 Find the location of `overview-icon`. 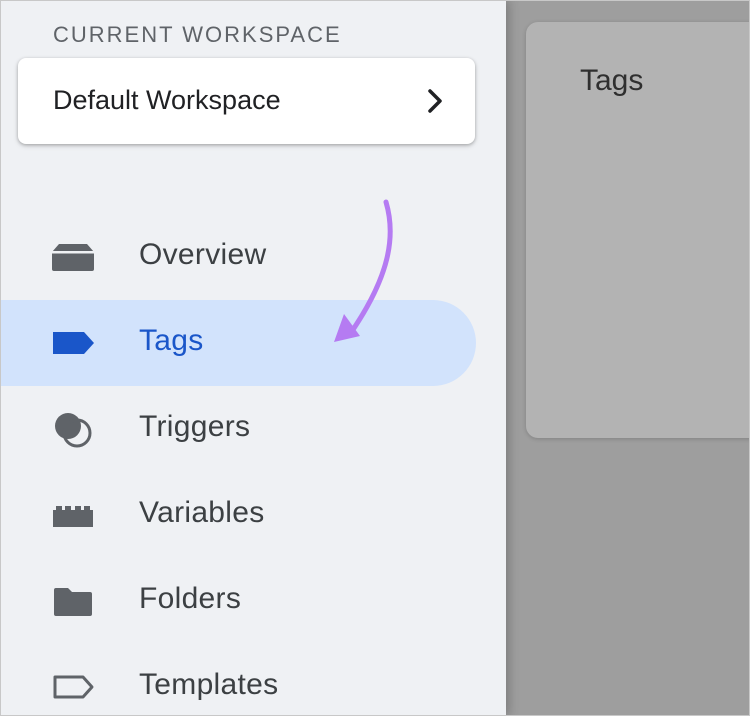

overview-icon is located at coordinates (73, 257).